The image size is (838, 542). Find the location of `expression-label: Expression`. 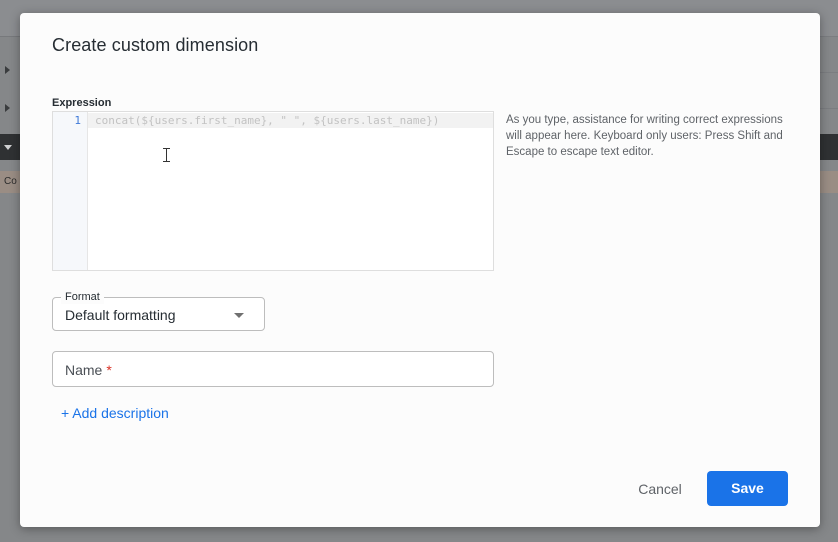

expression-label: Expression is located at coordinates (82, 103).